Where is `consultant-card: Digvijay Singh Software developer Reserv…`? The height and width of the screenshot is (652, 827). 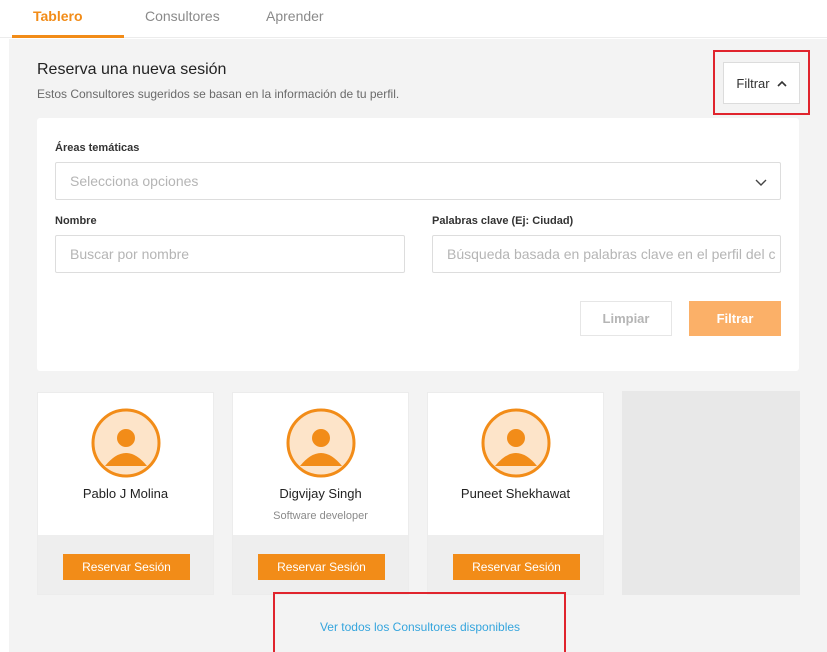 consultant-card: Digvijay Singh Software developer Reserv… is located at coordinates (320, 493).